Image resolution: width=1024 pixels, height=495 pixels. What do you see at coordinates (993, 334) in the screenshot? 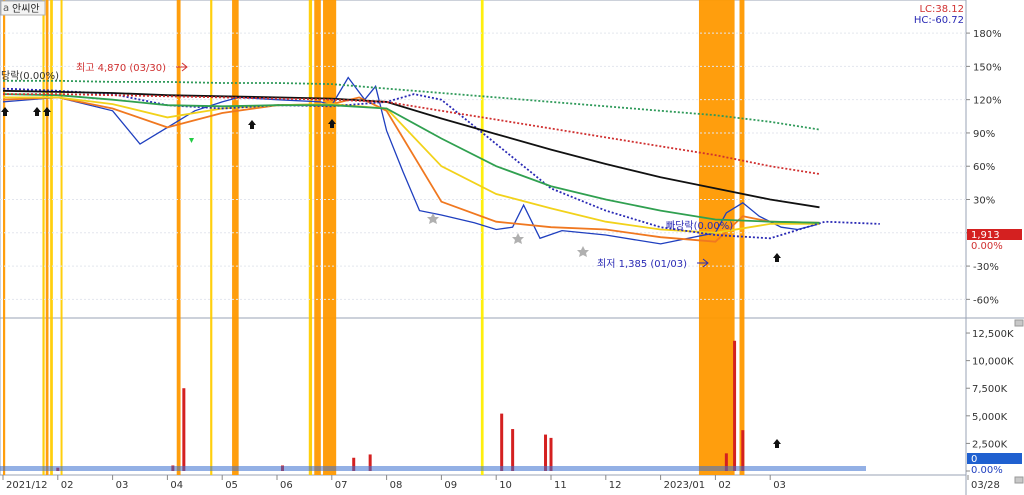
I see `y-tick-label: 12,500K` at bounding box center [993, 334].